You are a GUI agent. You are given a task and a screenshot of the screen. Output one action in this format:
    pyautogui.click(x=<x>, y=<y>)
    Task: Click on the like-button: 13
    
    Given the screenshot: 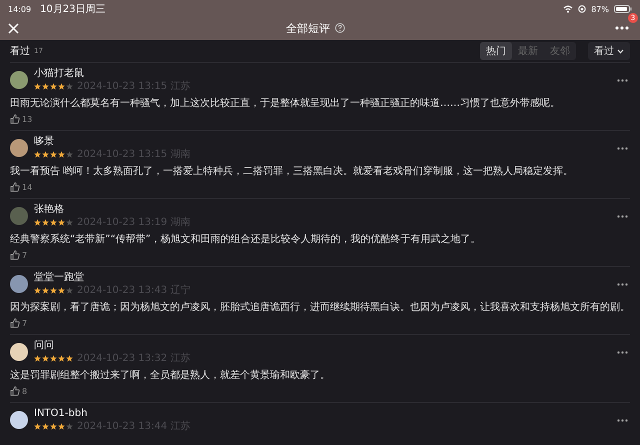 What is the action you would take?
    pyautogui.click(x=21, y=119)
    